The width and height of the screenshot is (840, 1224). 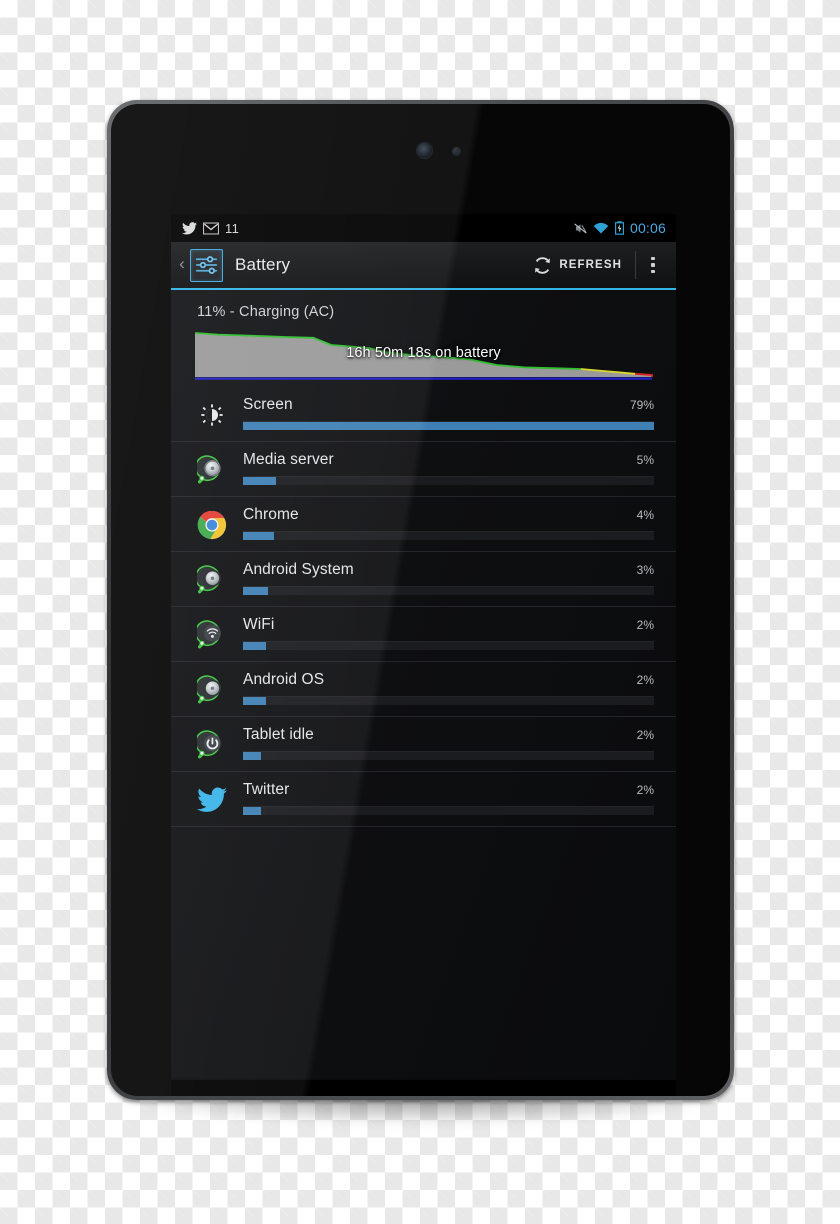 I want to click on row-header: Android OS 2%, so click(x=448, y=680).